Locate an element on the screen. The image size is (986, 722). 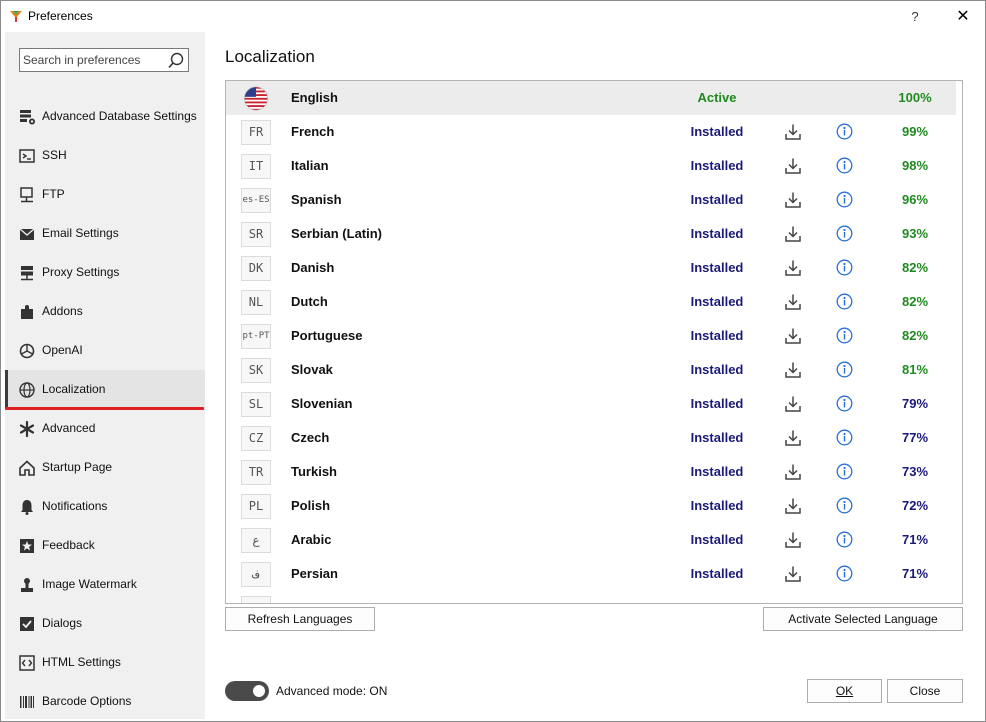
sidebar-item-dialogs: Dialogs is located at coordinates (105, 623).